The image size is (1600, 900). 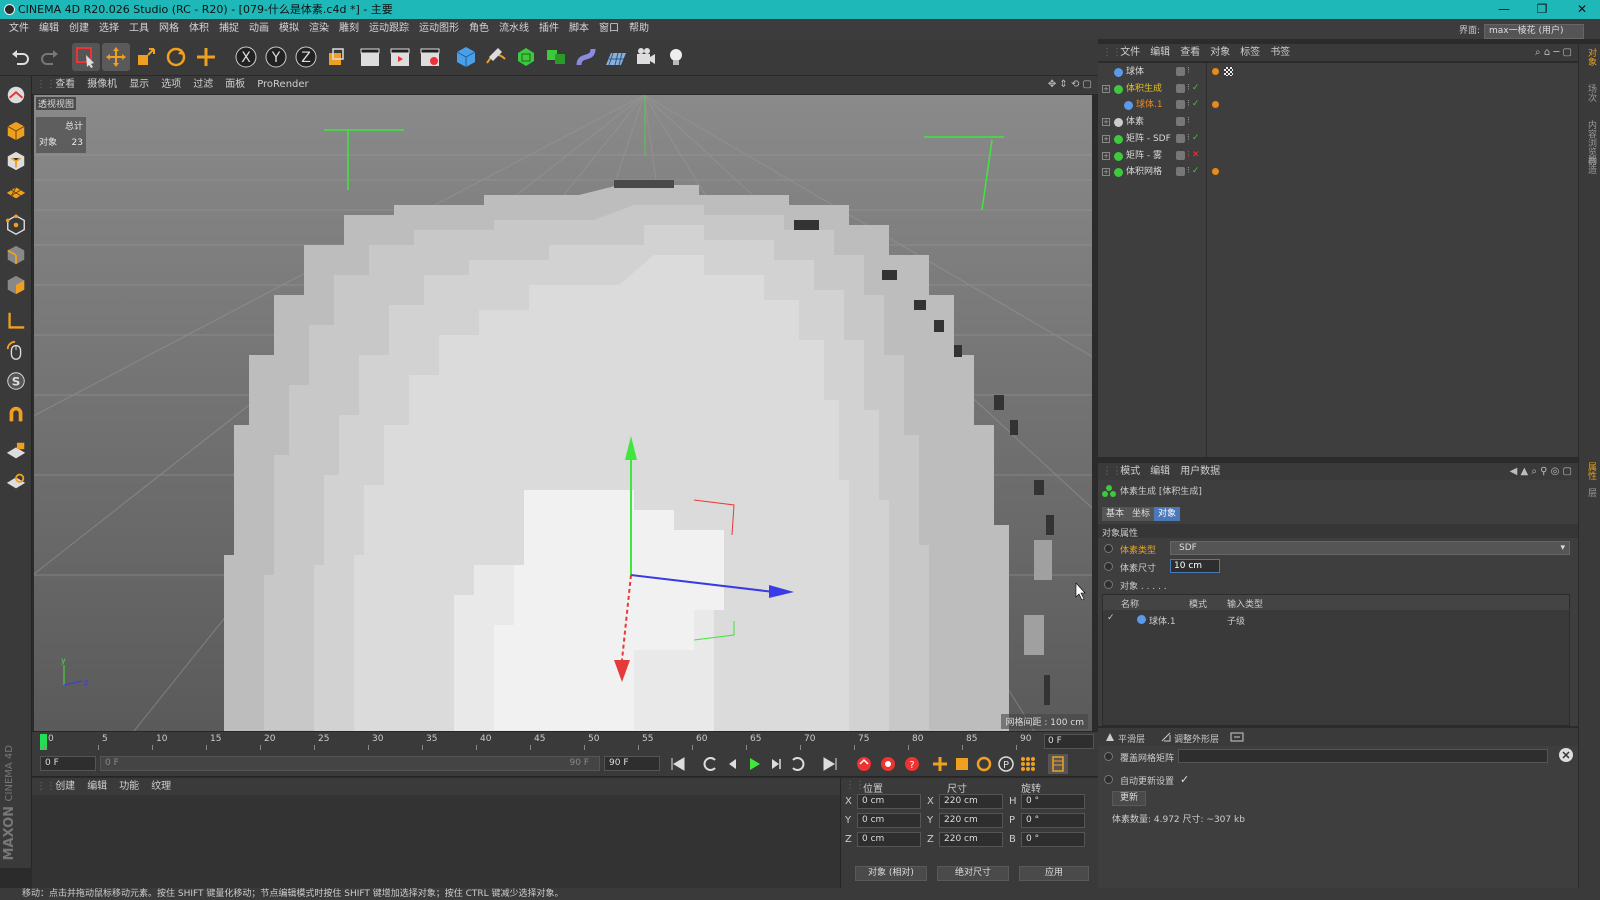 I want to click on right-tab-0: 对象, so click(x=1590, y=57).